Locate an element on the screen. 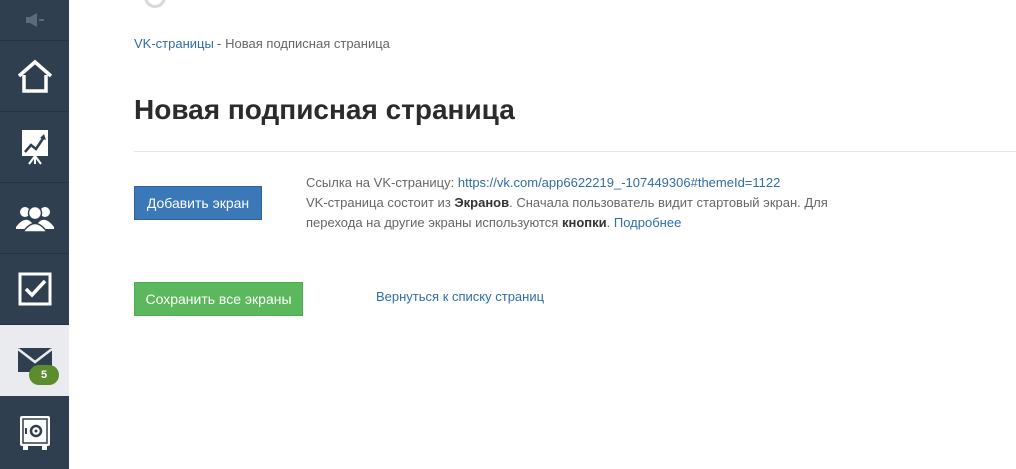 This screenshot has width=1016, height=469. sidebar-item-subscribers is located at coordinates (34, 218).